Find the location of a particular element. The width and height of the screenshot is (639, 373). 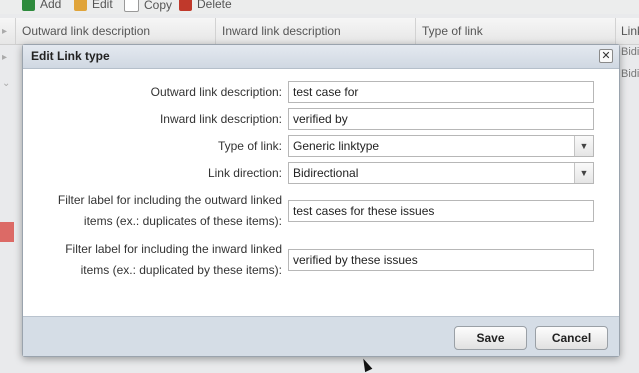

background-toolbar: Add Edit Copy Delete is located at coordinates (319, 7).